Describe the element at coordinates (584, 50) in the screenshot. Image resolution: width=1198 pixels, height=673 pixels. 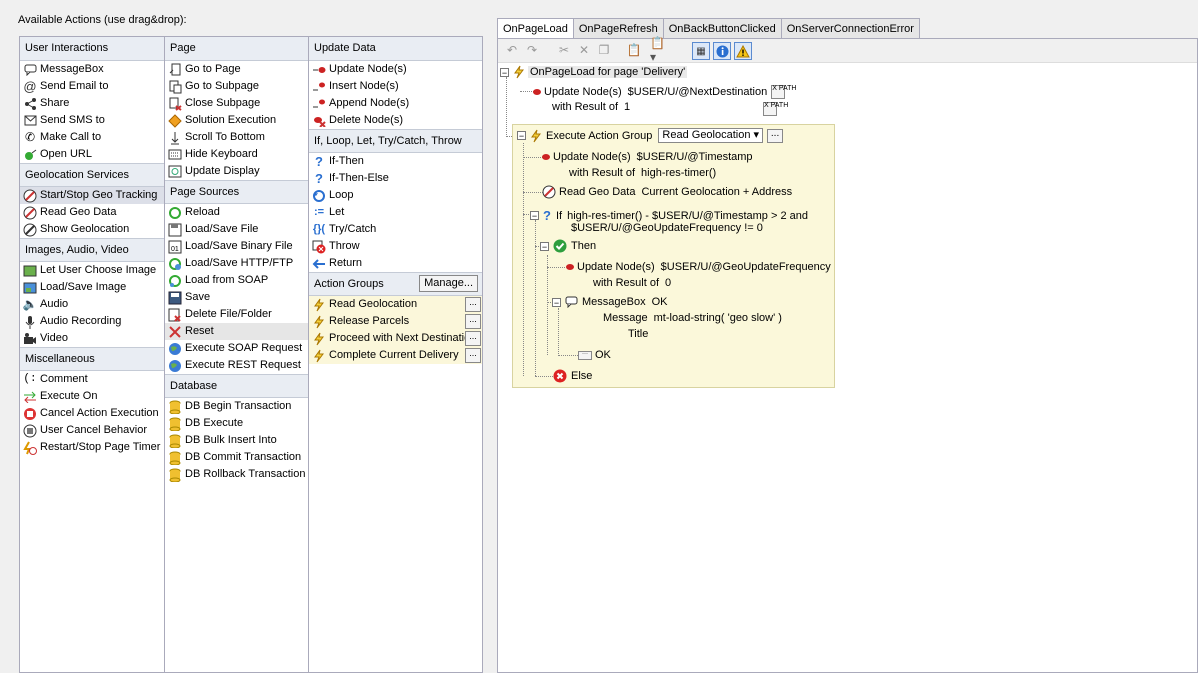
I see `delete-icon: ✕` at that location.